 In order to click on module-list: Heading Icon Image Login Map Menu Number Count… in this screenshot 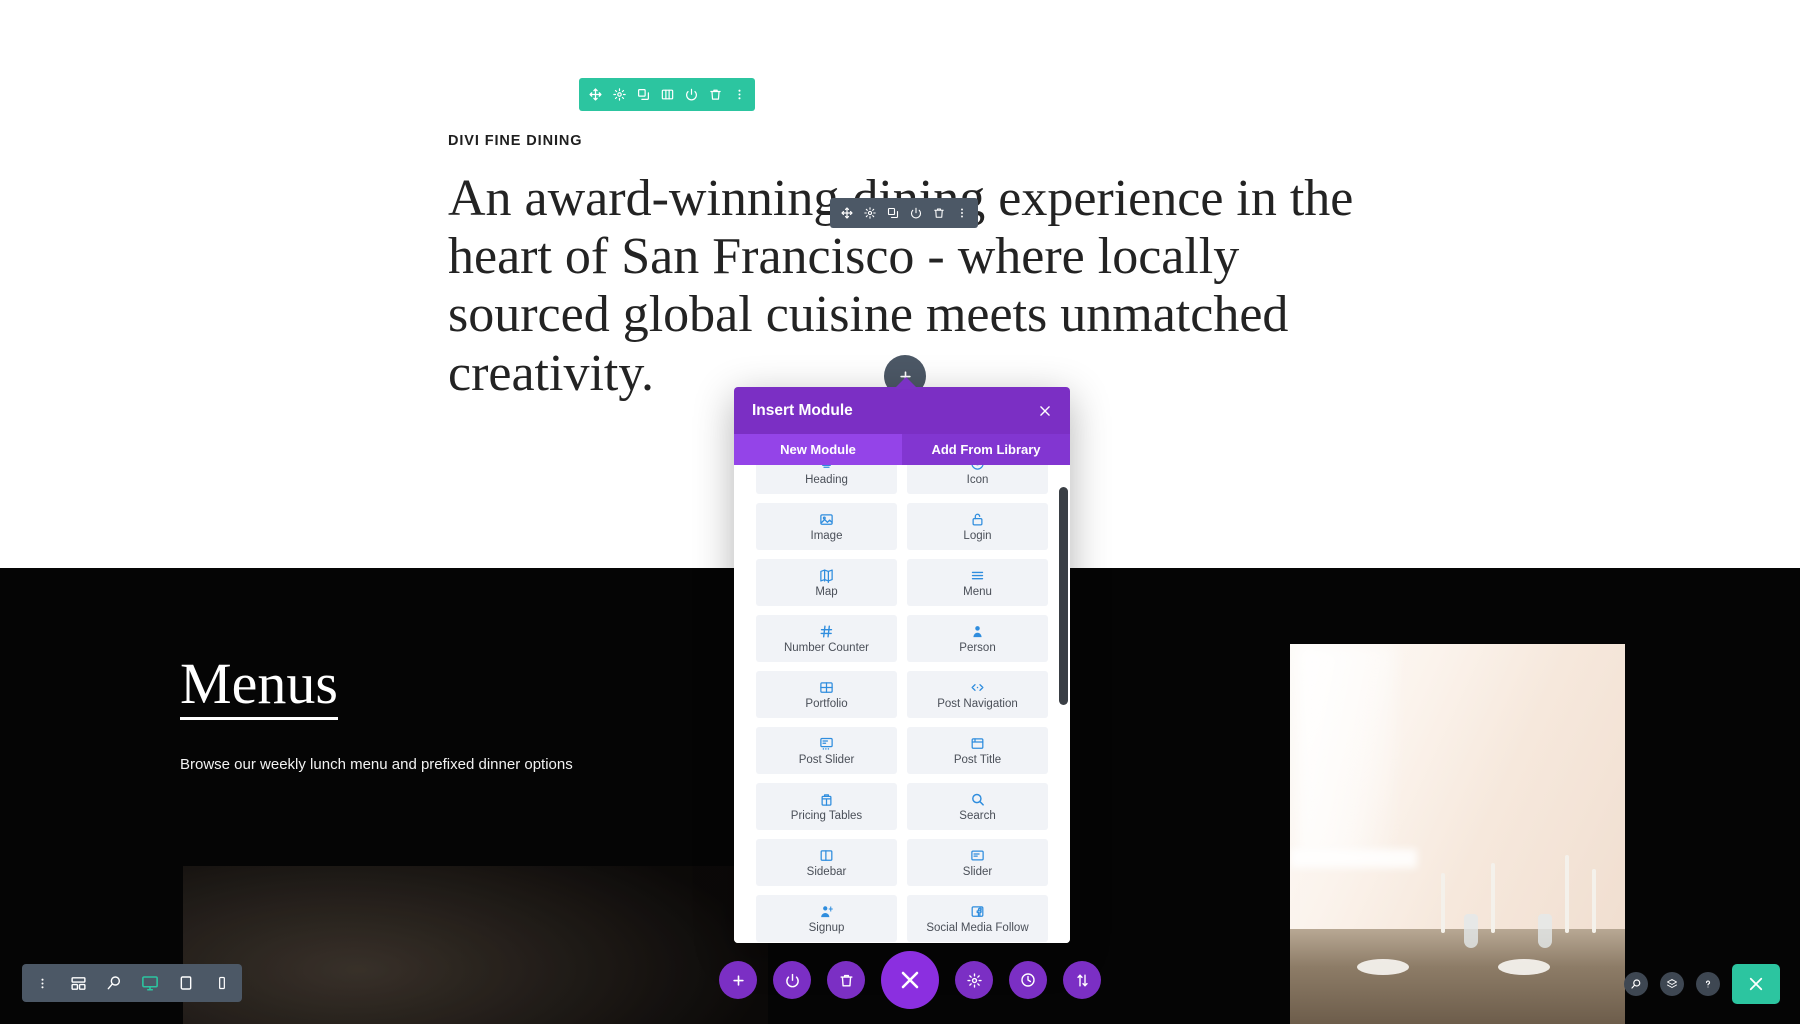, I will do `click(902, 704)`.